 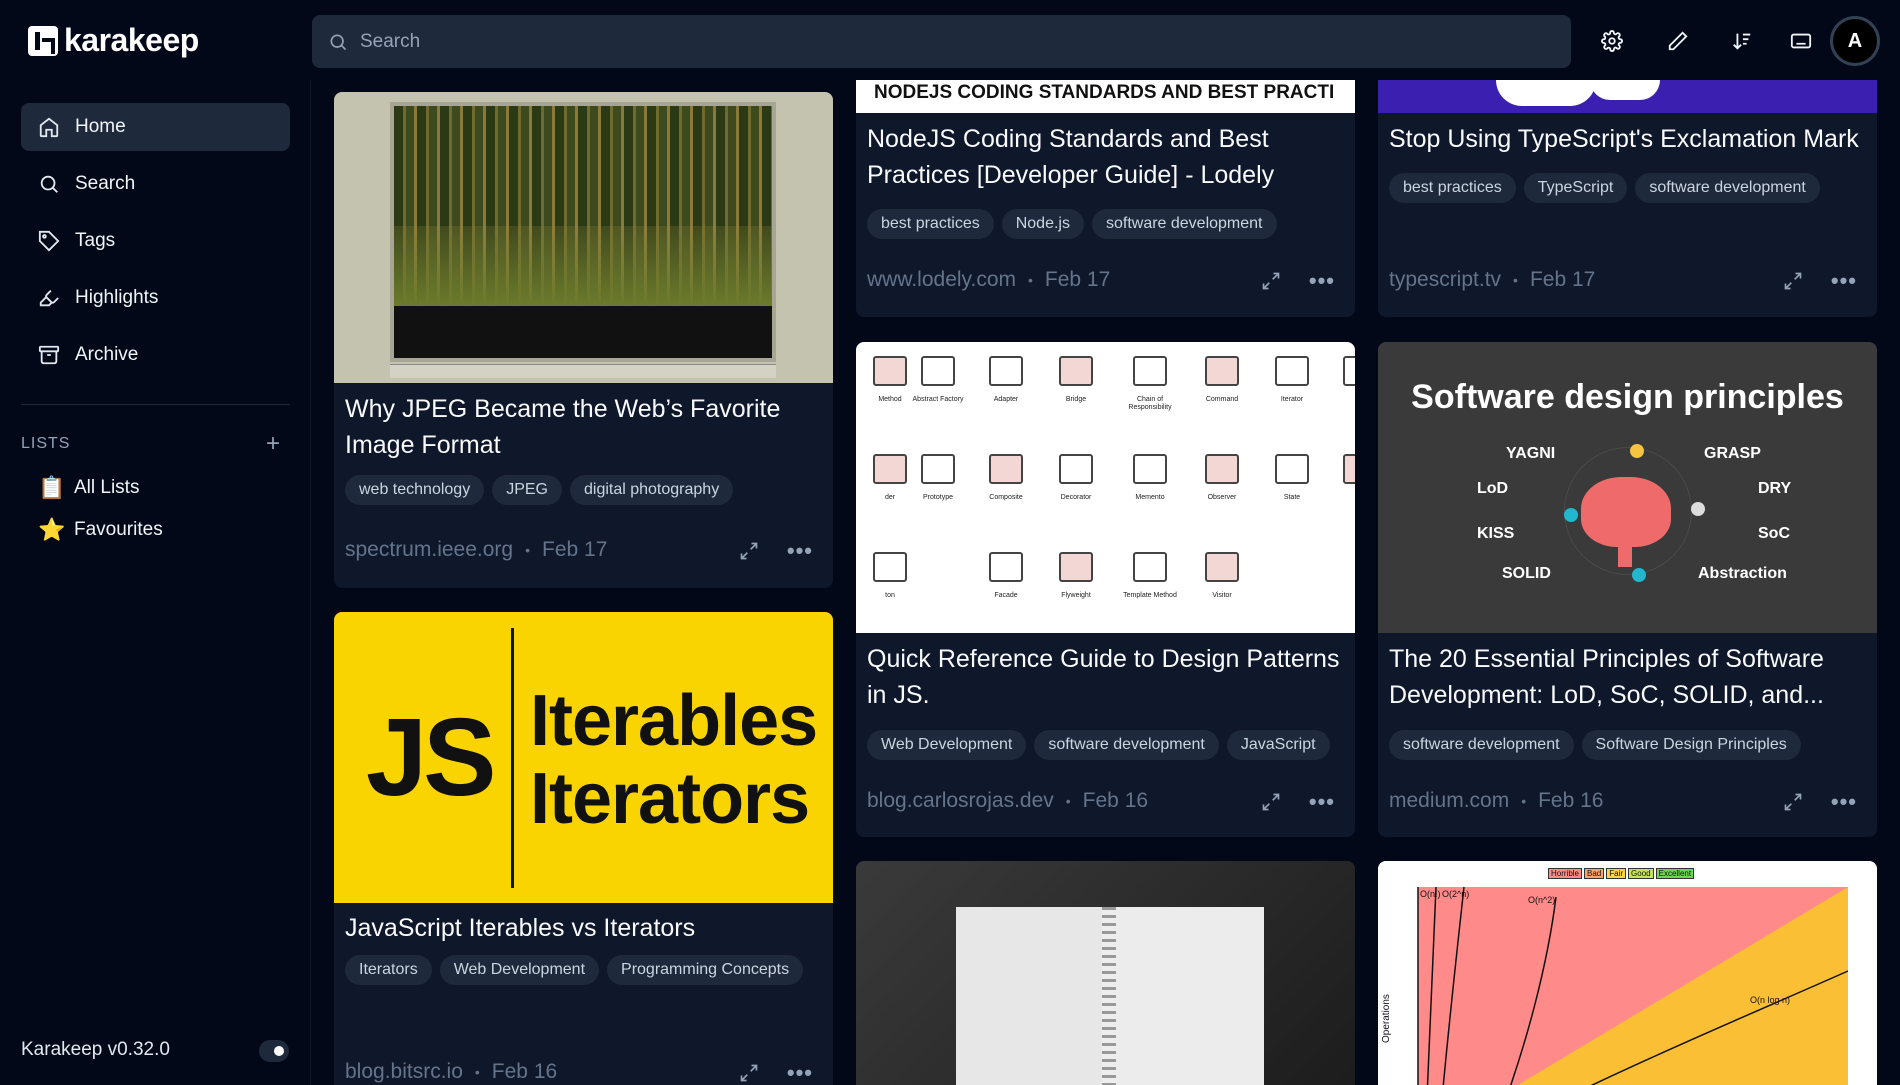 I want to click on tag: web technology, so click(x=415, y=490).